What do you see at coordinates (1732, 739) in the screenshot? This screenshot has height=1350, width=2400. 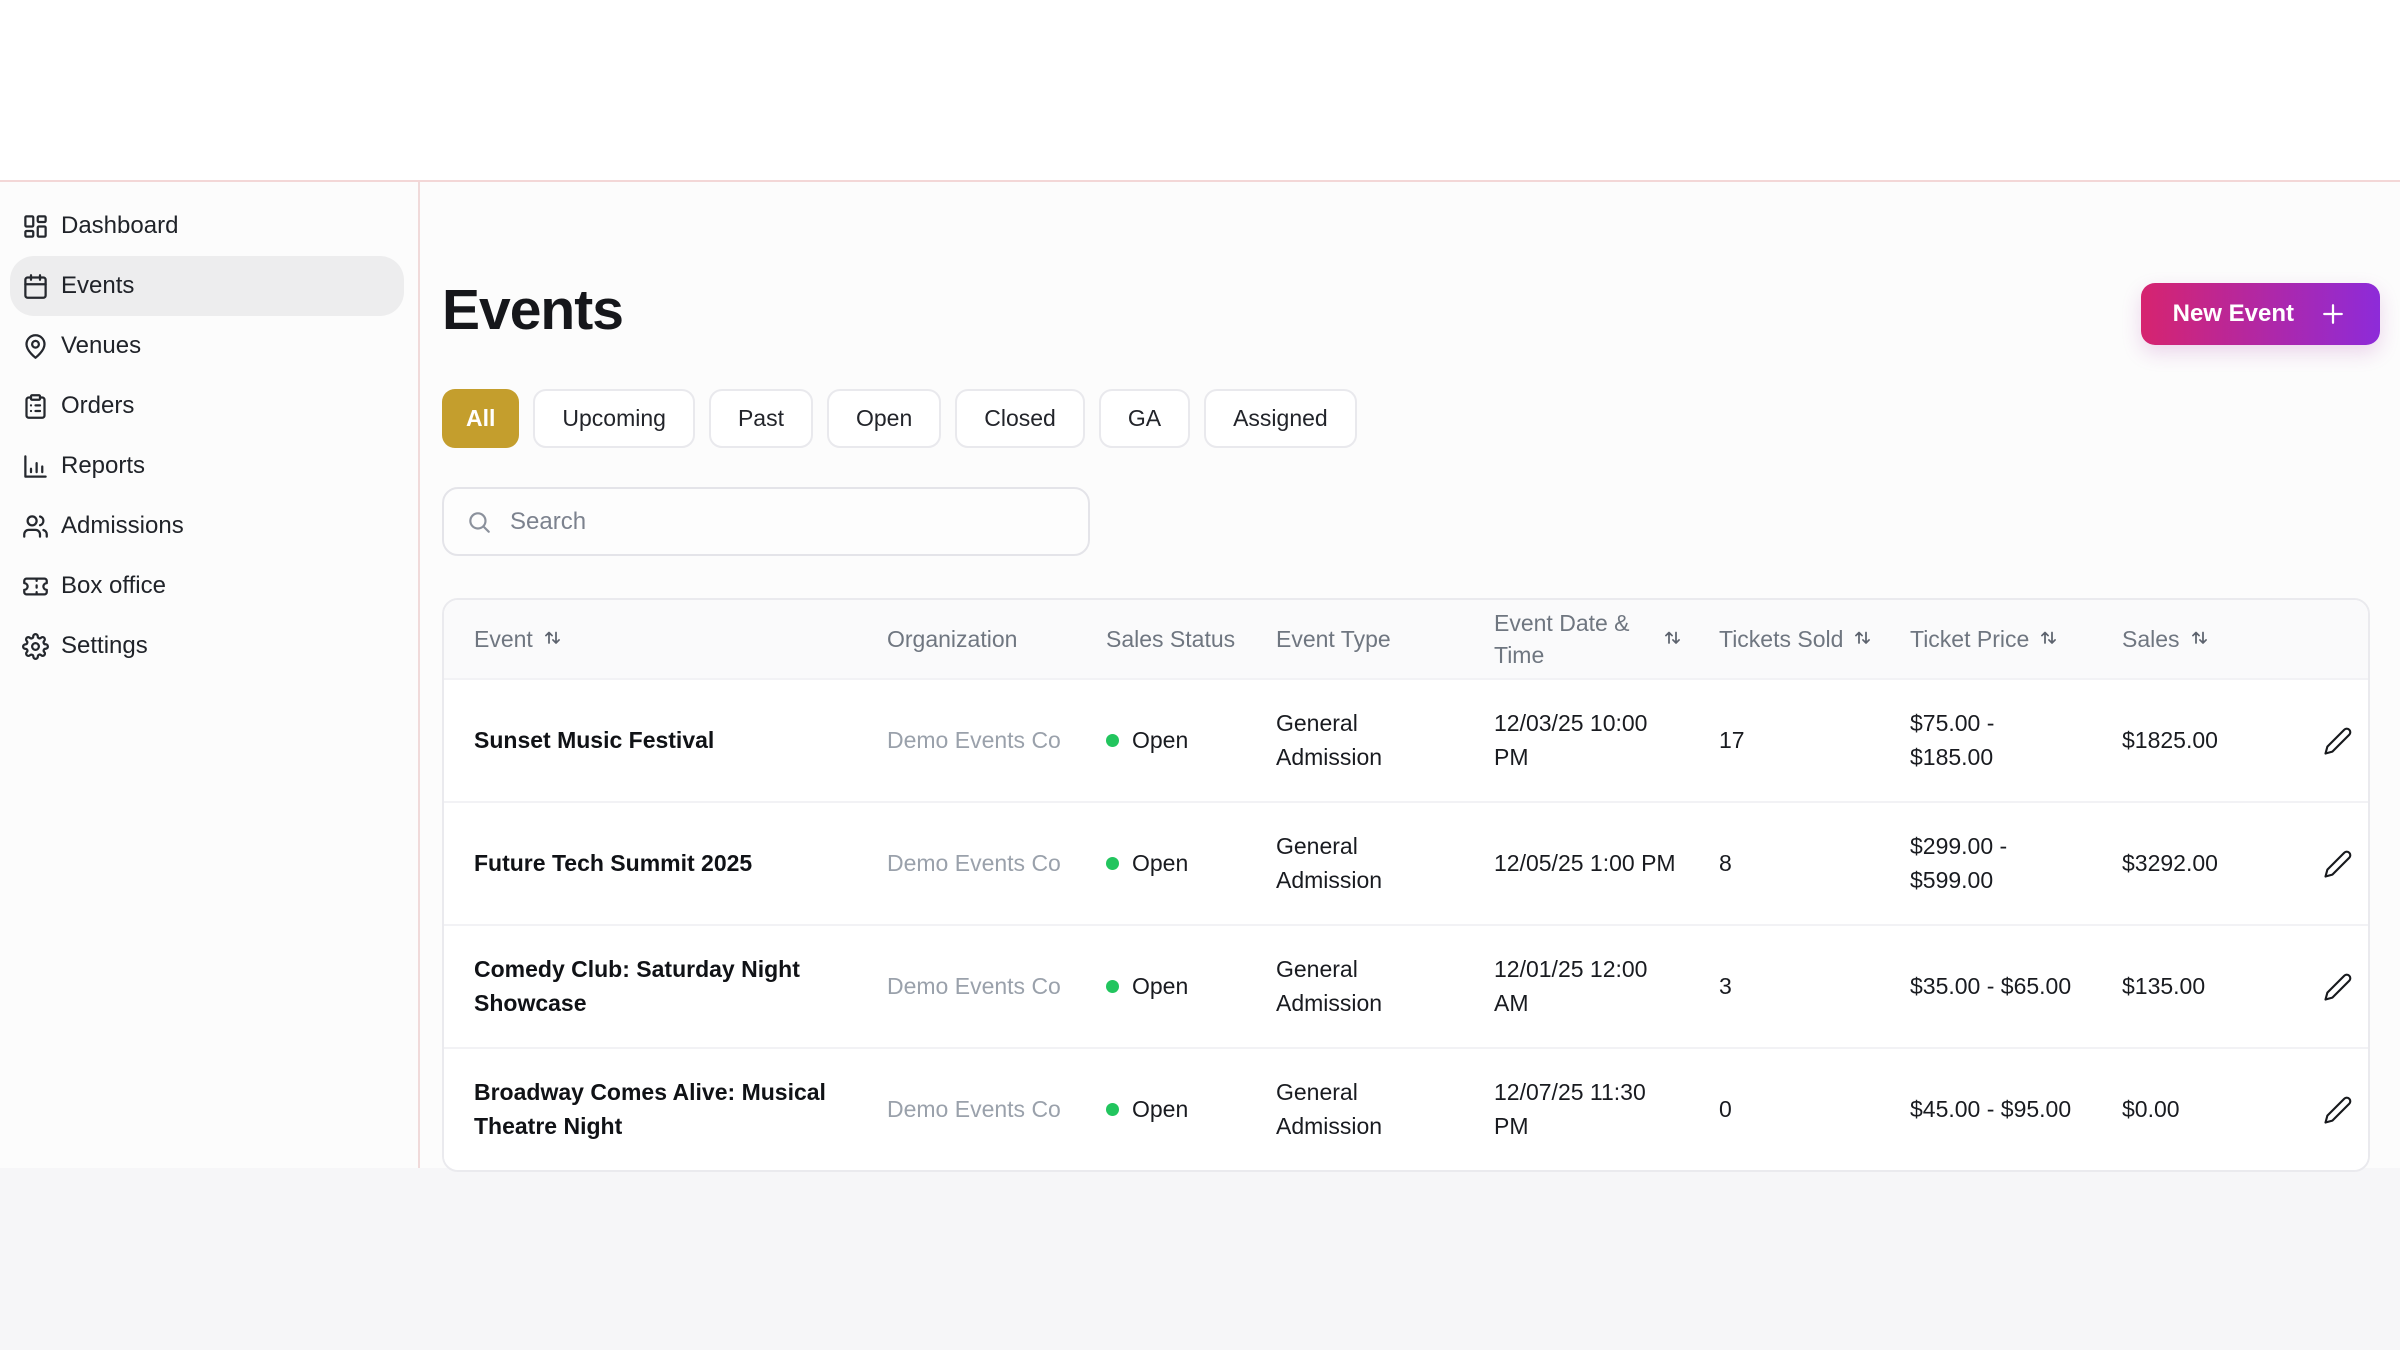 I see `tickets-sold-cell: 17` at bounding box center [1732, 739].